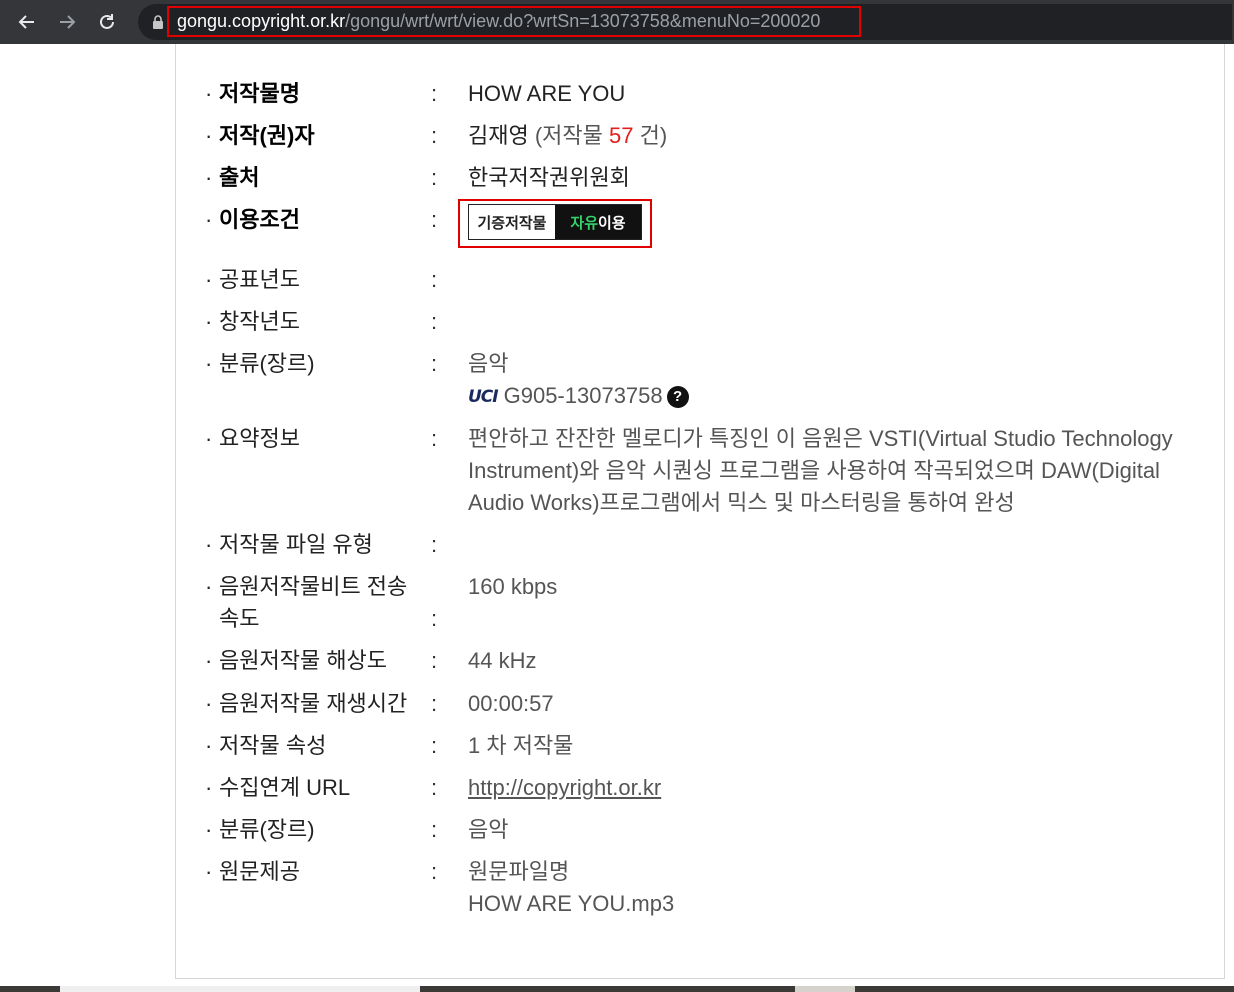 The width and height of the screenshot is (1234, 992). I want to click on row-label: 출처, so click(239, 177).